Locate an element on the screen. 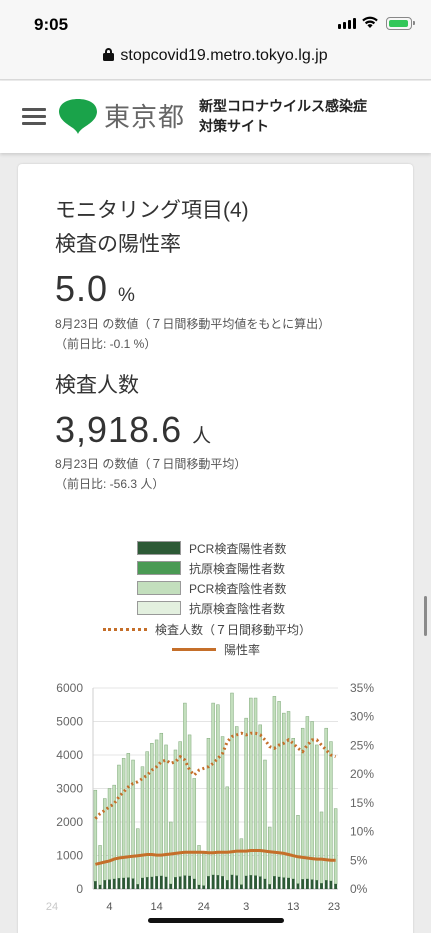 The image size is (431, 933). tokyo-ginkgo-logo-icon is located at coordinates (78, 117).